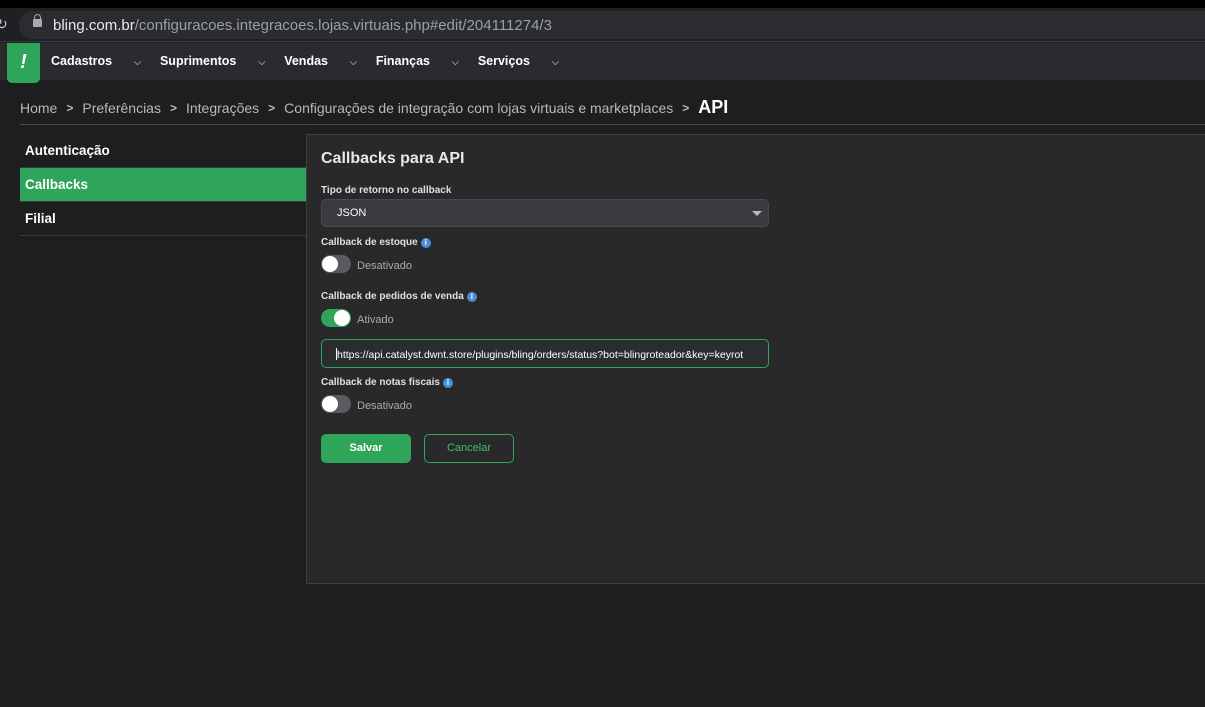 This screenshot has width=1205, height=707. Describe the element at coordinates (23, 63) in the screenshot. I see `bling-logo: !` at that location.